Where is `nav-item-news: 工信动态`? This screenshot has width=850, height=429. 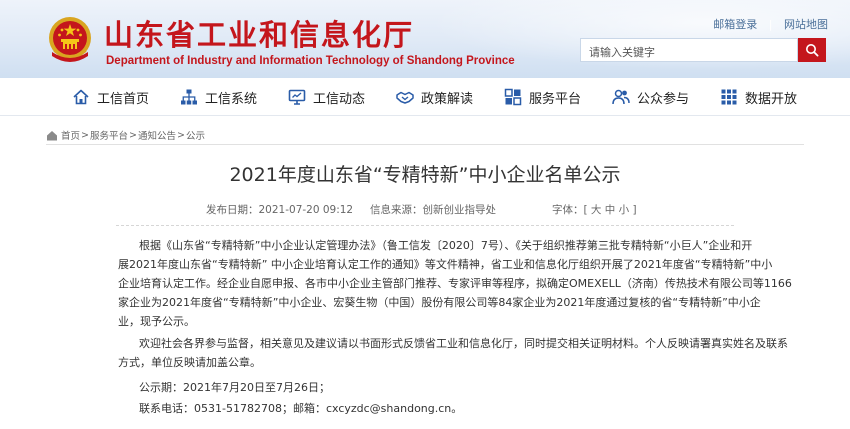 nav-item-news: 工信动态 is located at coordinates (326, 97).